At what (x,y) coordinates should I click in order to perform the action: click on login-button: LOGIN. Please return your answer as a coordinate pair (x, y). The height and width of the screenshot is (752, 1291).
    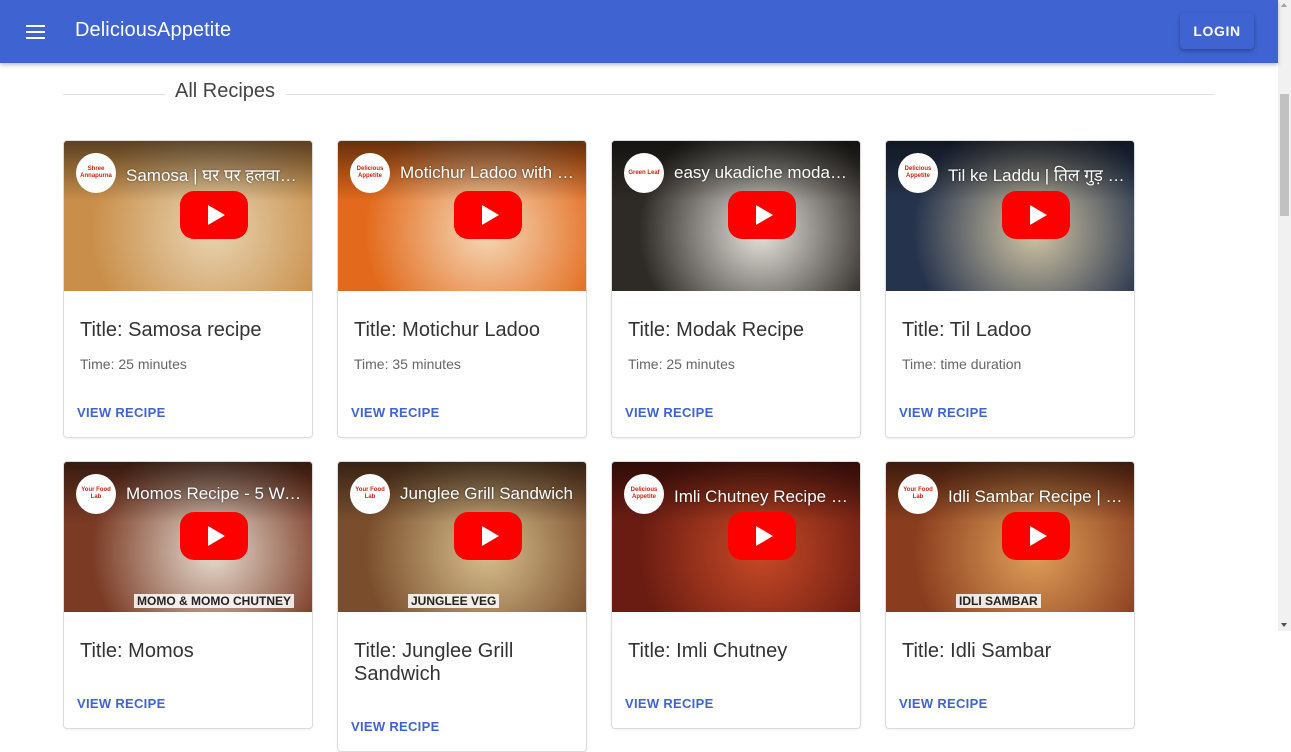
    Looking at the image, I should click on (1217, 31).